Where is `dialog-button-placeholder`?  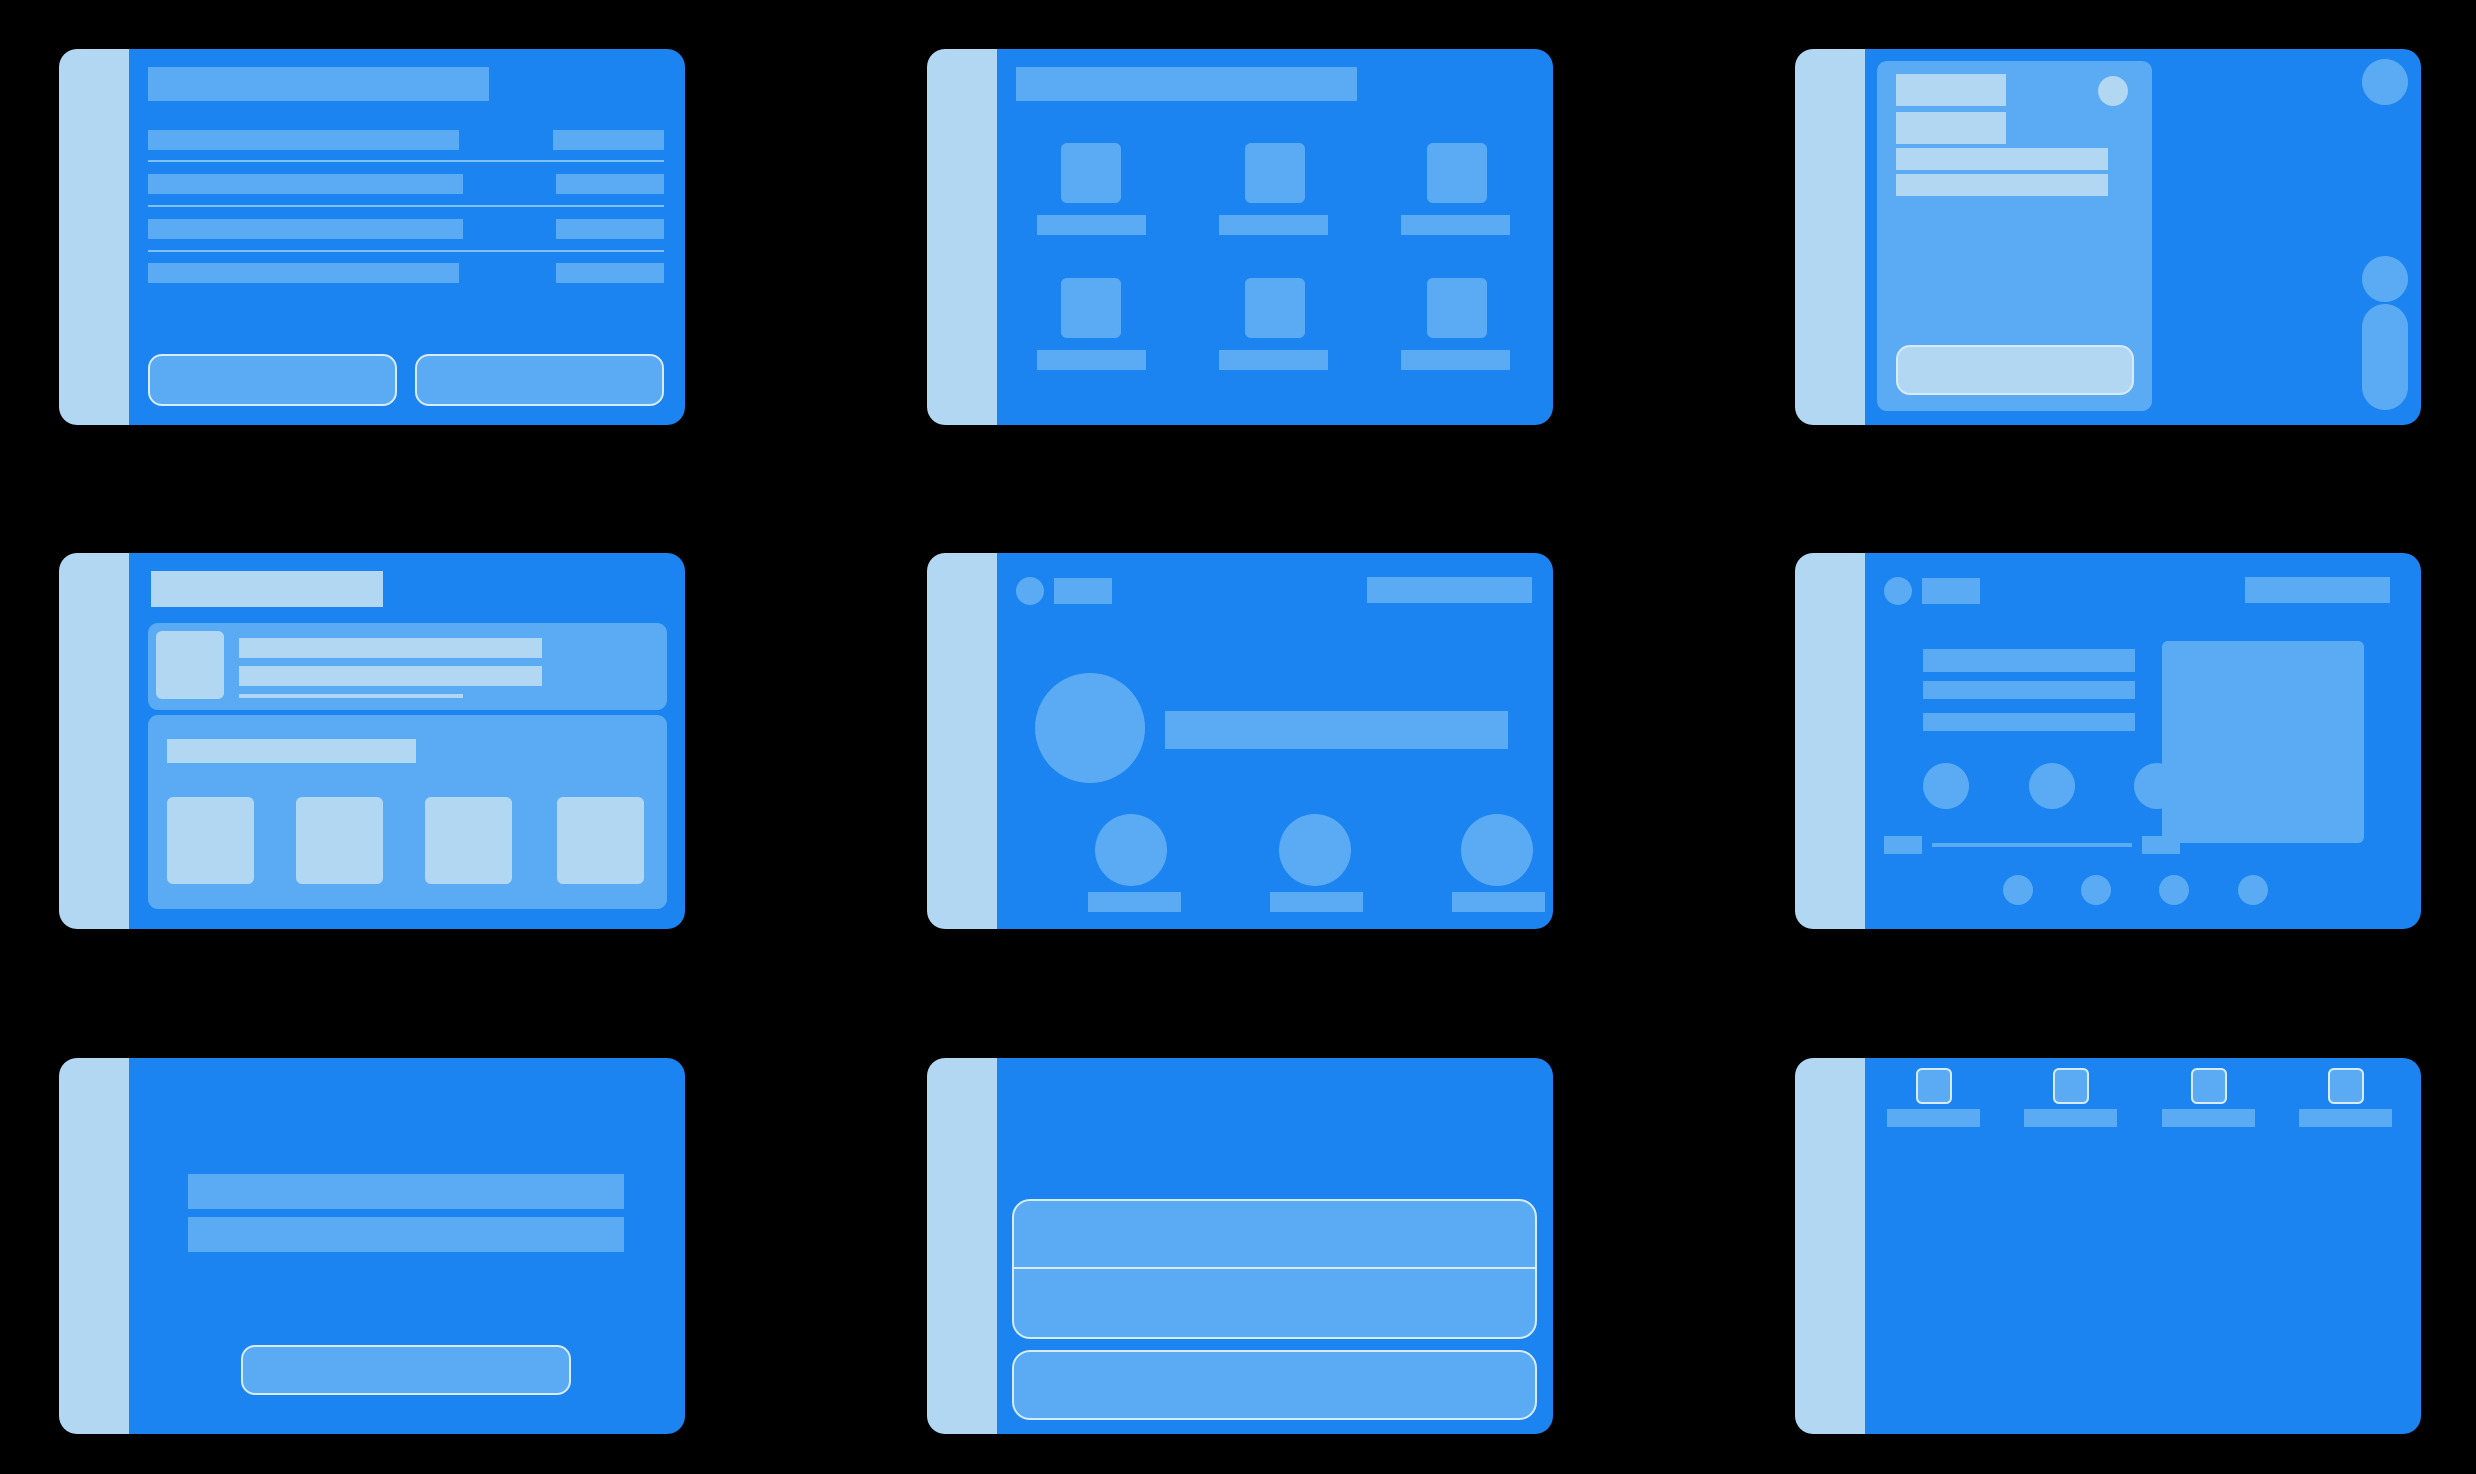
dialog-button-placeholder is located at coordinates (2015, 370).